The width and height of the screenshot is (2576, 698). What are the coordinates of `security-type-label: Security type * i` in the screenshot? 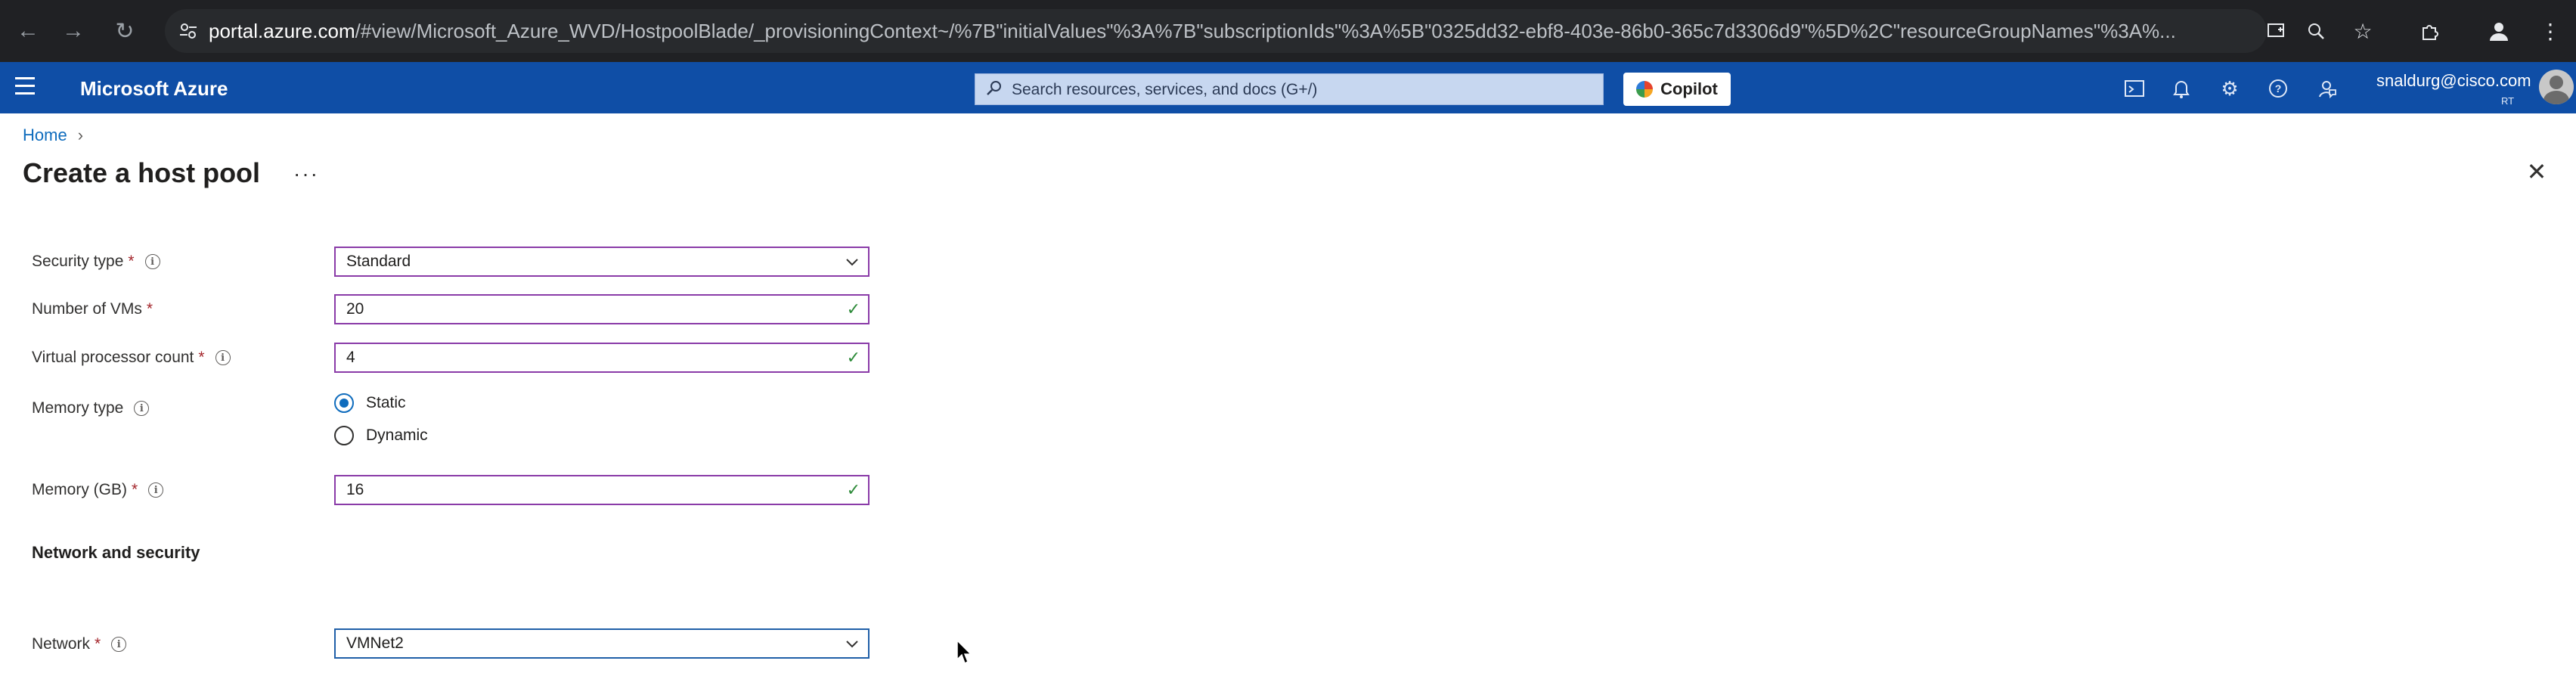 It's located at (96, 262).